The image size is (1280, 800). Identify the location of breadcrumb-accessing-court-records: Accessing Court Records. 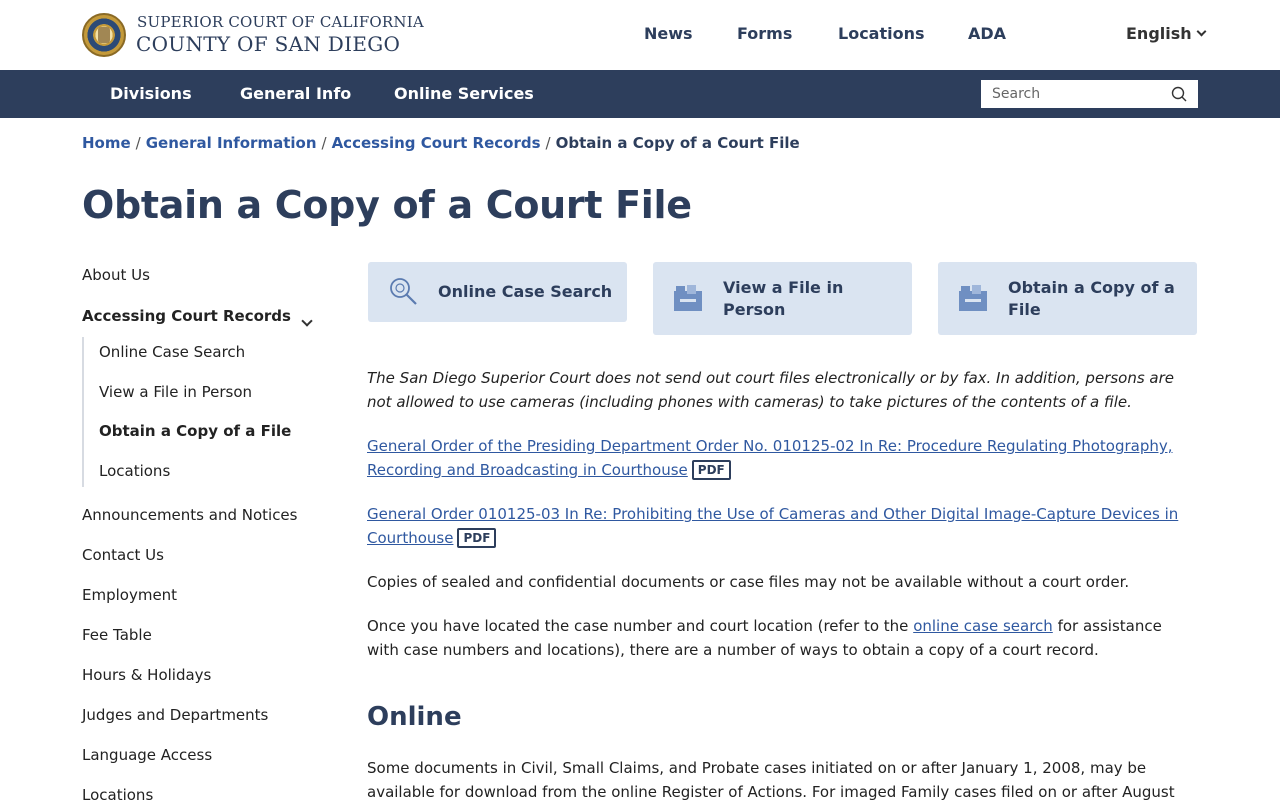
(436, 143).